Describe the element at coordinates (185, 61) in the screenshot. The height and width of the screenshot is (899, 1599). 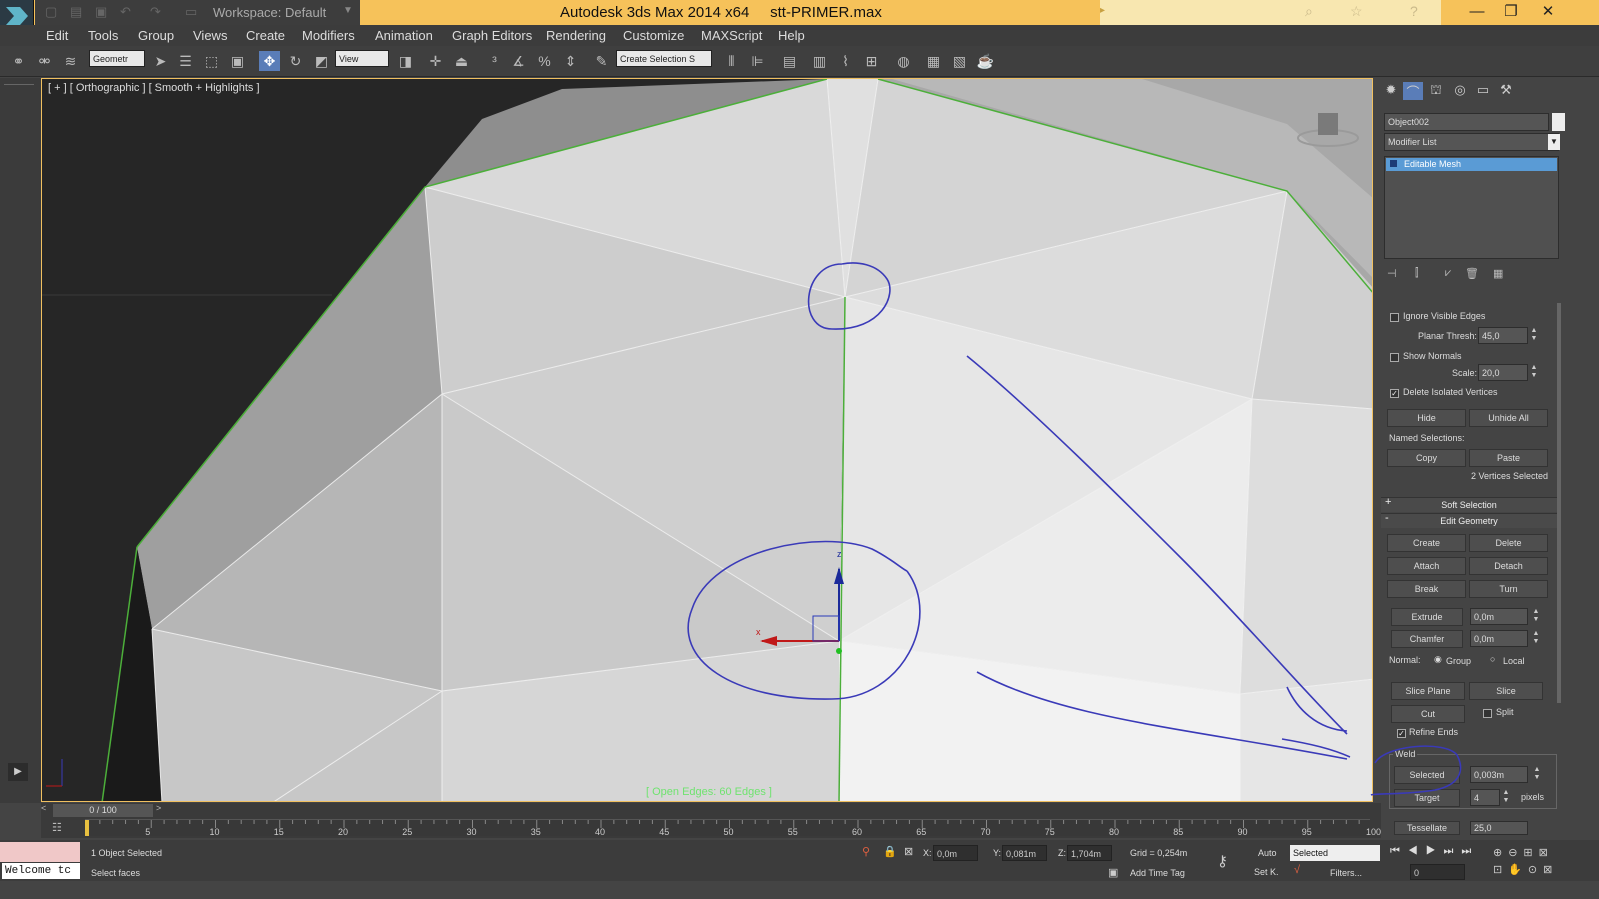
I see `select-by-name-icon: ☰` at that location.